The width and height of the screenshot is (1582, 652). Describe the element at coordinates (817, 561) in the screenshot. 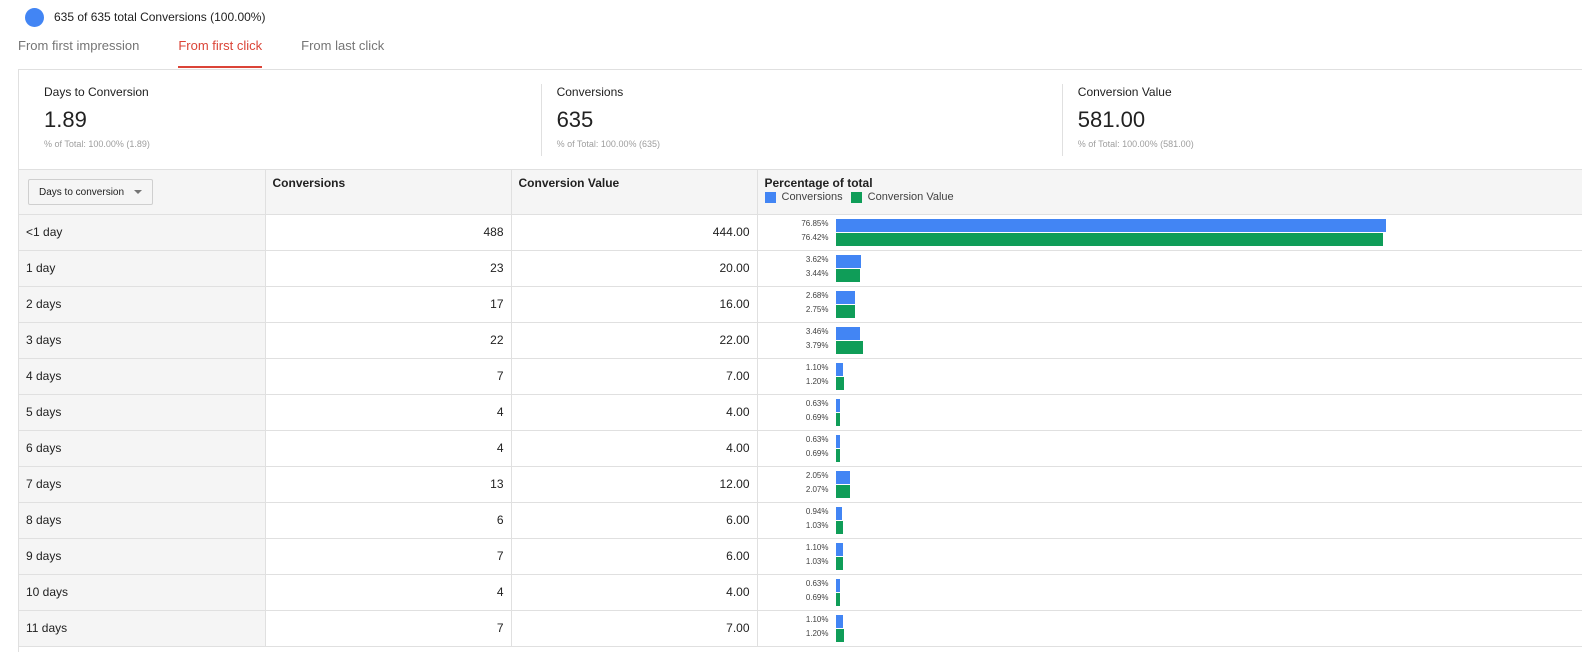

I see `bar-label-value: 1.03%` at that location.